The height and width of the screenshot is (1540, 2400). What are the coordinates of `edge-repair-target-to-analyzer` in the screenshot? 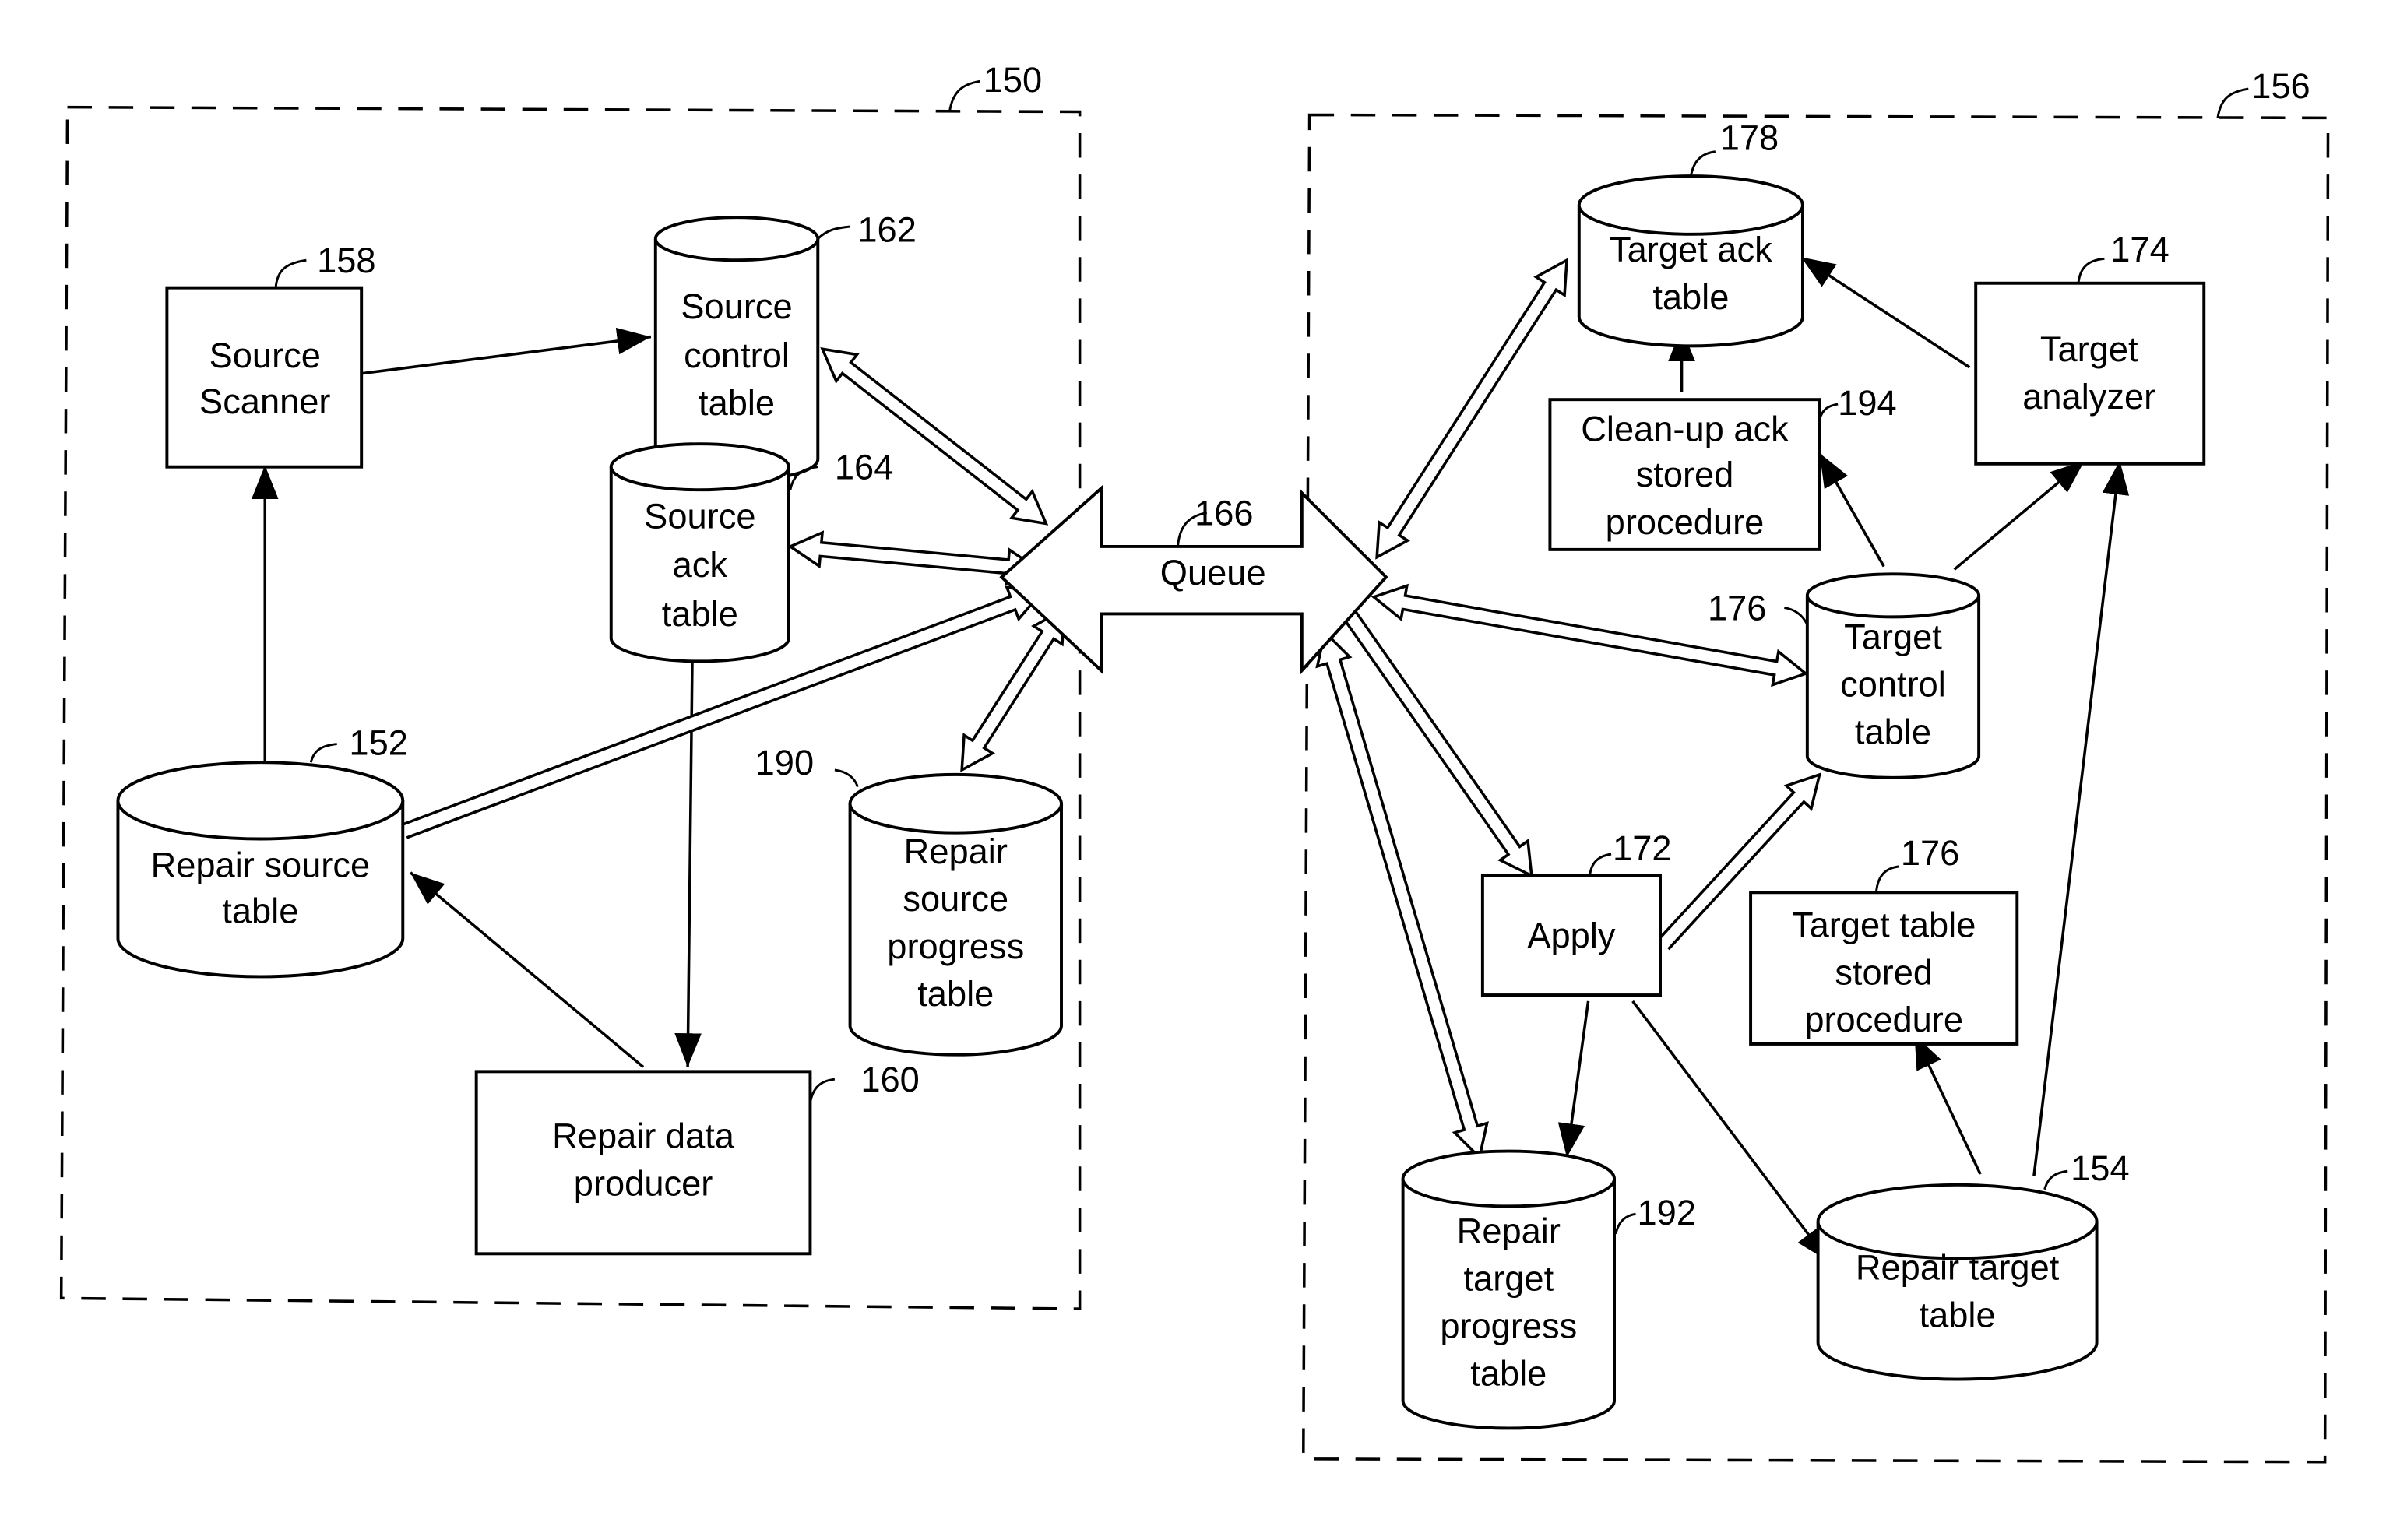 It's located at (2081, 818).